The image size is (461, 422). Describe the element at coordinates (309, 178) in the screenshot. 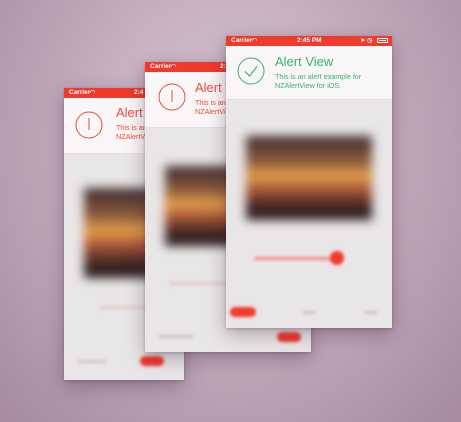

I see `blurred-photo` at that location.